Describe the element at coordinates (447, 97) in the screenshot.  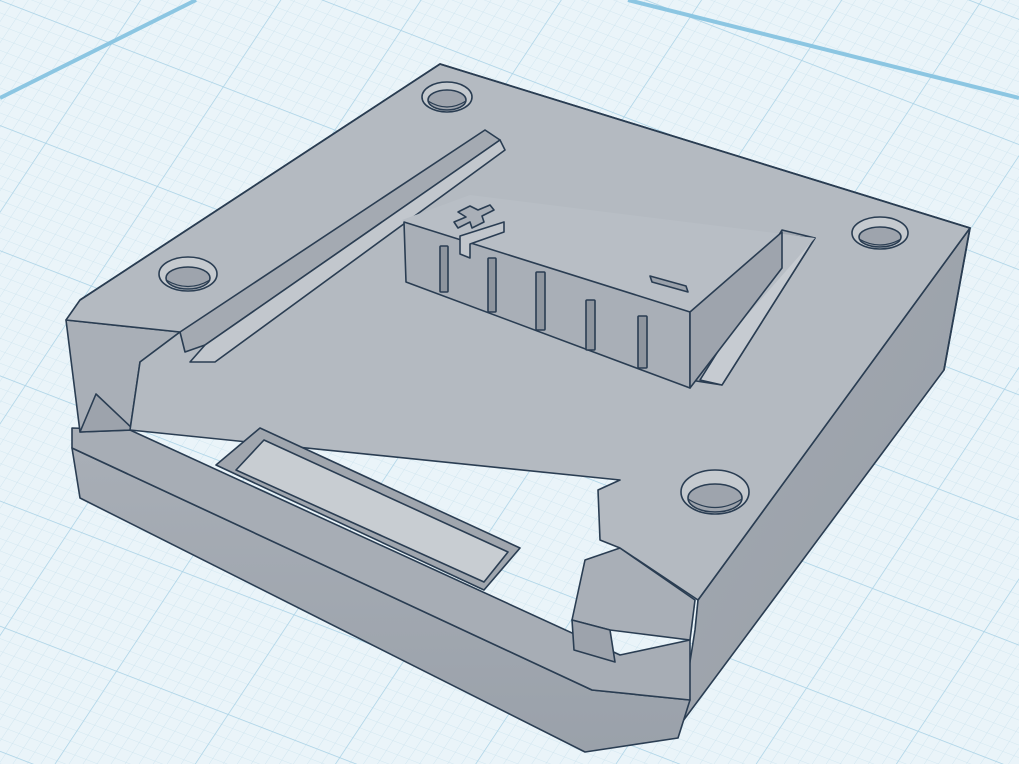
I see `screw-hole-top` at that location.